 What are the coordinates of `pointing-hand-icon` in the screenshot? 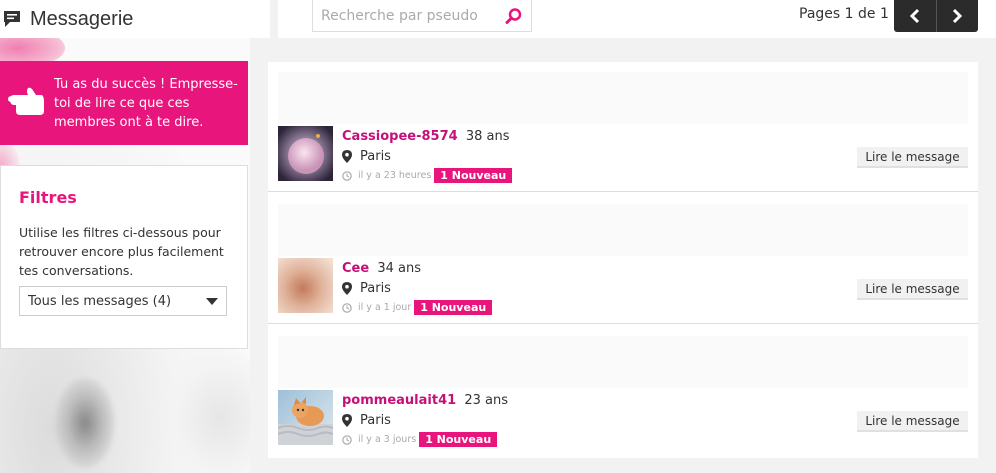 It's located at (26, 101).